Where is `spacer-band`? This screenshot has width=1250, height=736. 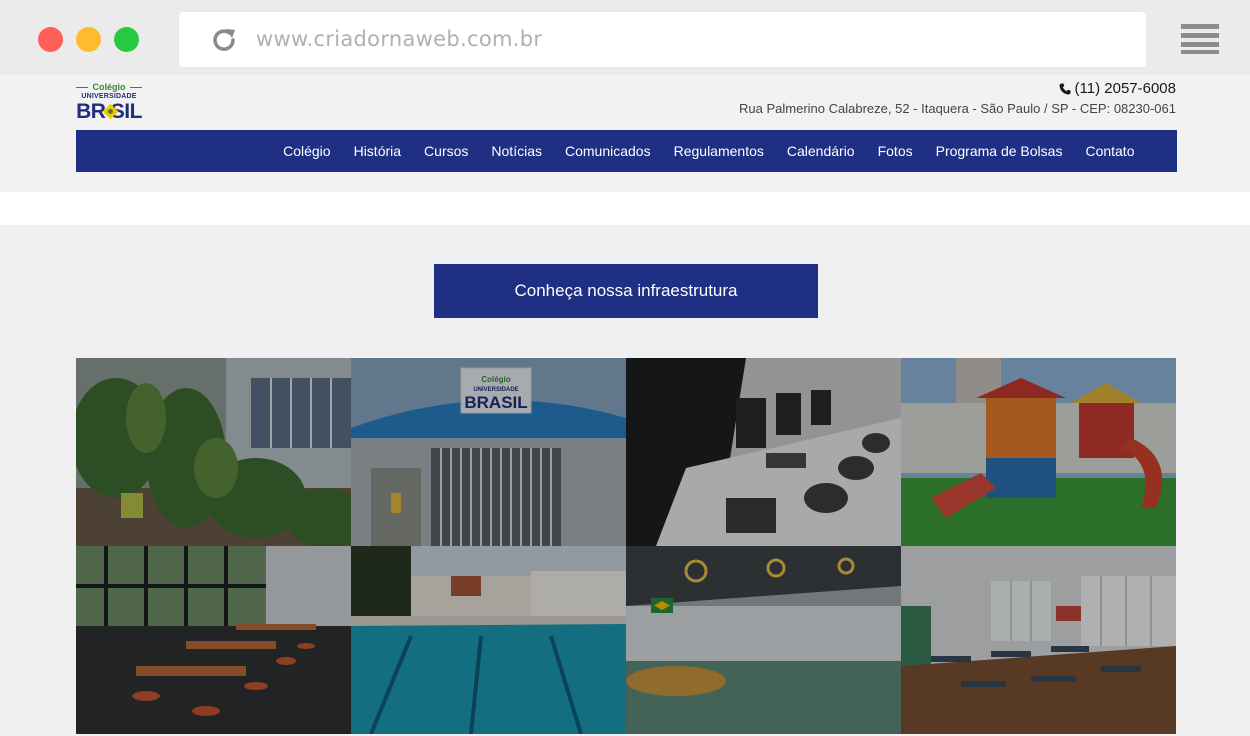 spacer-band is located at coordinates (625, 208).